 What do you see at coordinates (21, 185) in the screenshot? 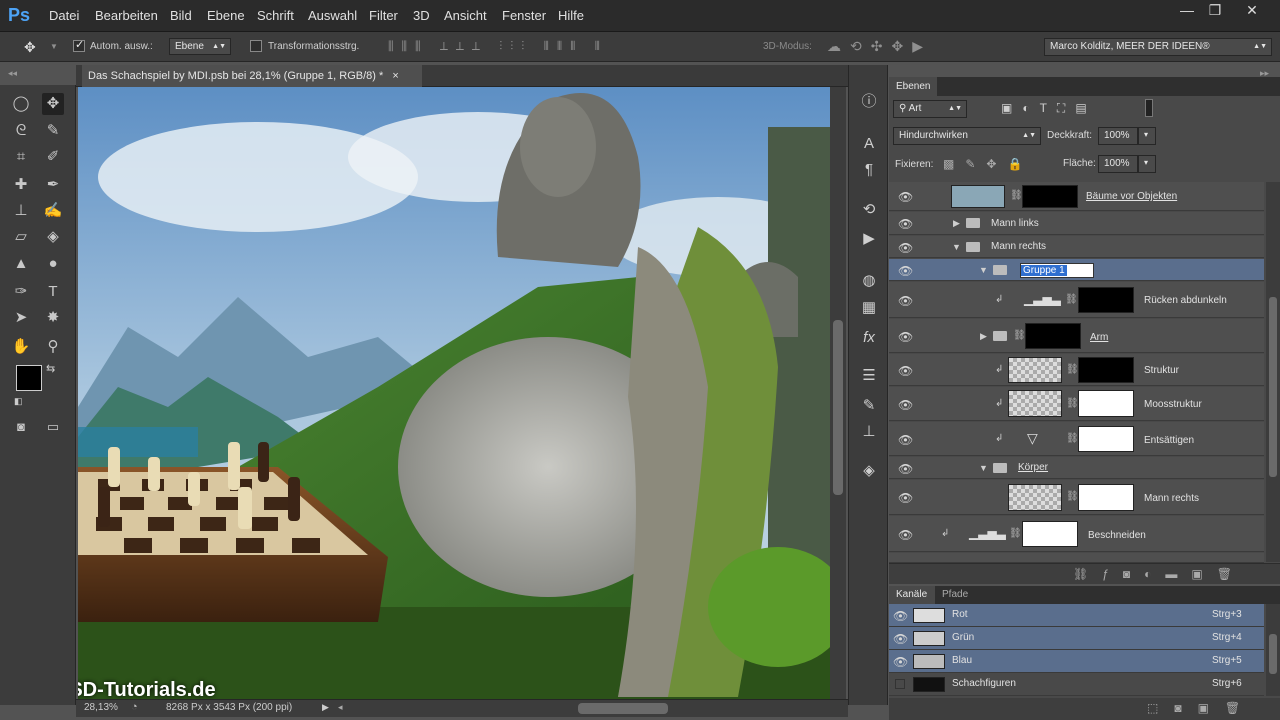
I see `healing-brush-icon: ✚` at bounding box center [21, 185].